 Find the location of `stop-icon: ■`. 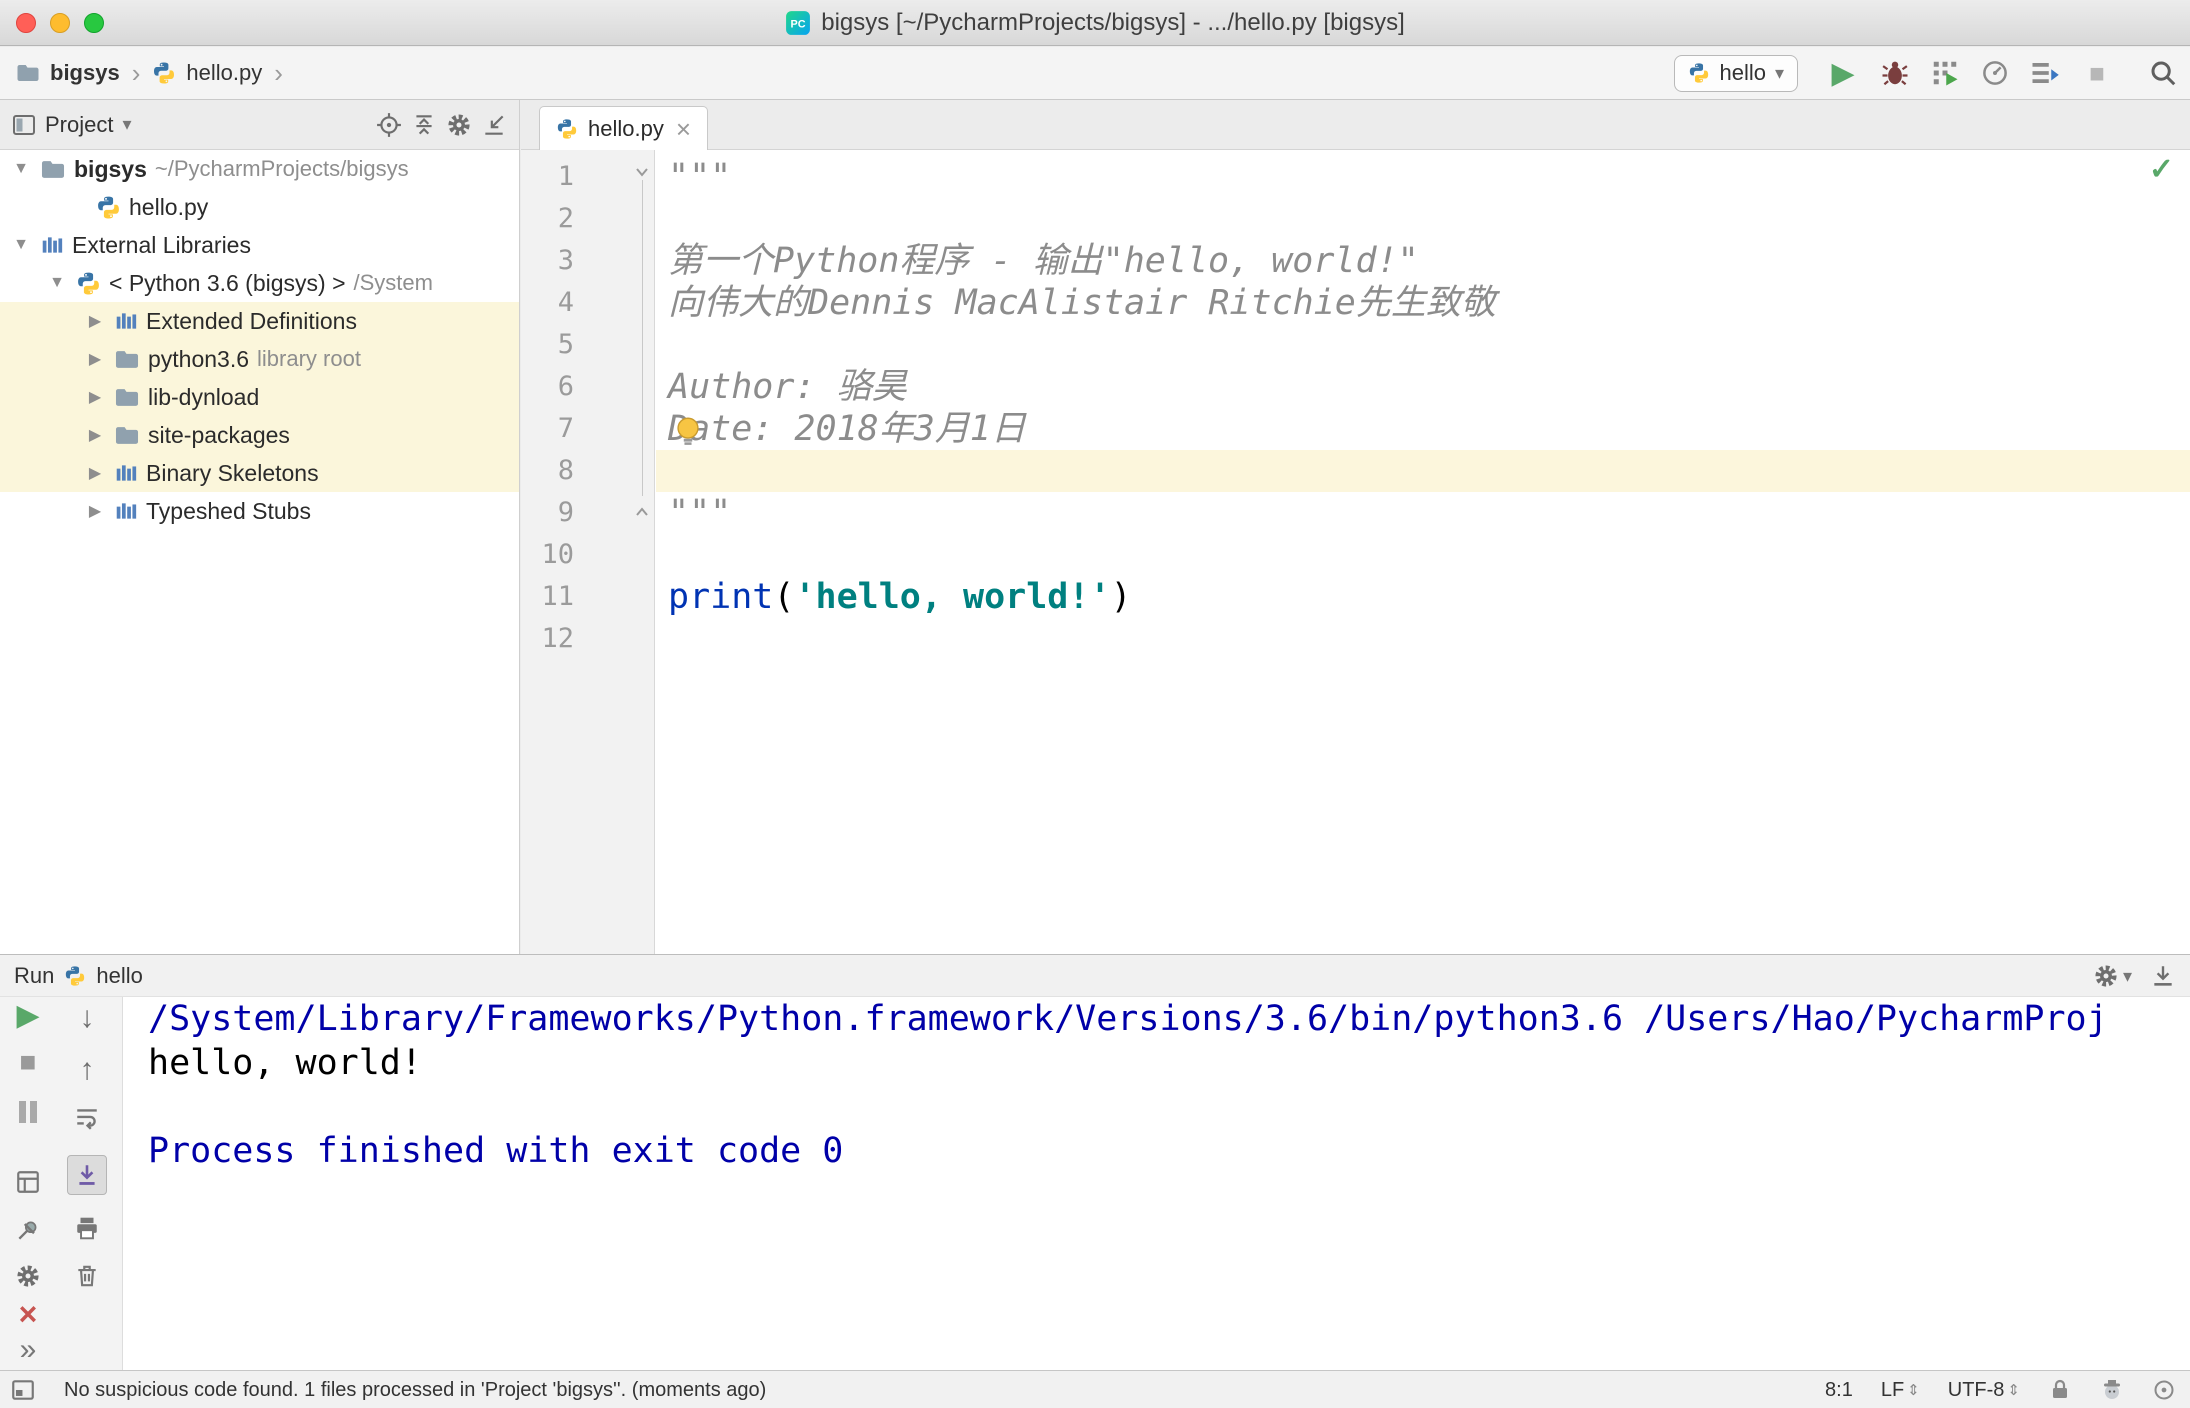

stop-icon: ■ is located at coordinates (2097, 72).